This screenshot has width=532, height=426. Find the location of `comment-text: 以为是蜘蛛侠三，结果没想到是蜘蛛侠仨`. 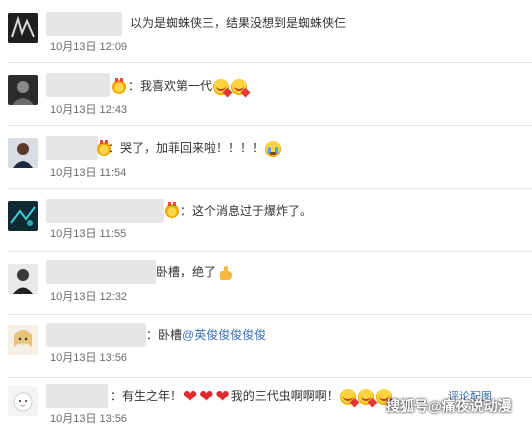

comment-text: 以为是蜘蛛侠三，结果没想到是蜘蛛侠仨 is located at coordinates (238, 23).